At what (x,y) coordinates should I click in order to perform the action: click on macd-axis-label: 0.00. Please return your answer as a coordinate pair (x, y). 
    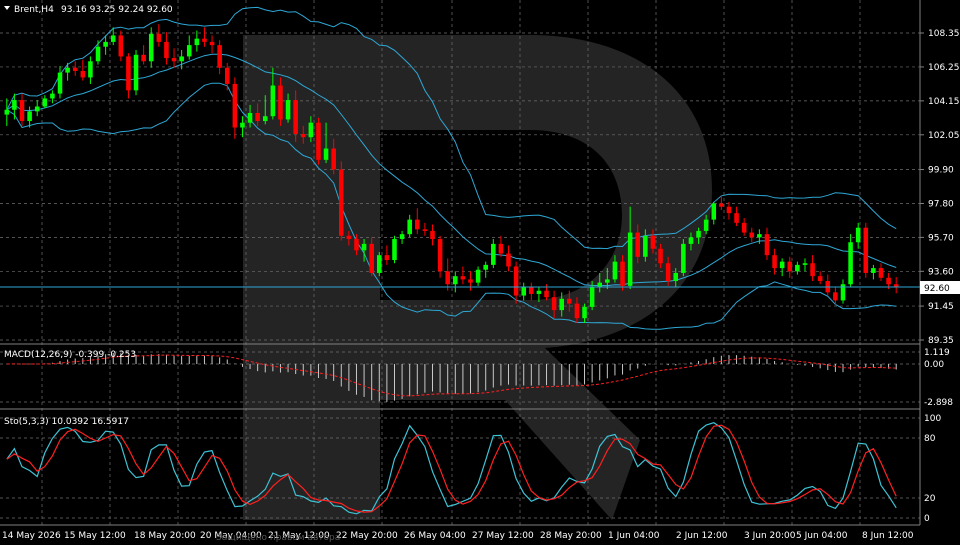
    Looking at the image, I should click on (934, 365).